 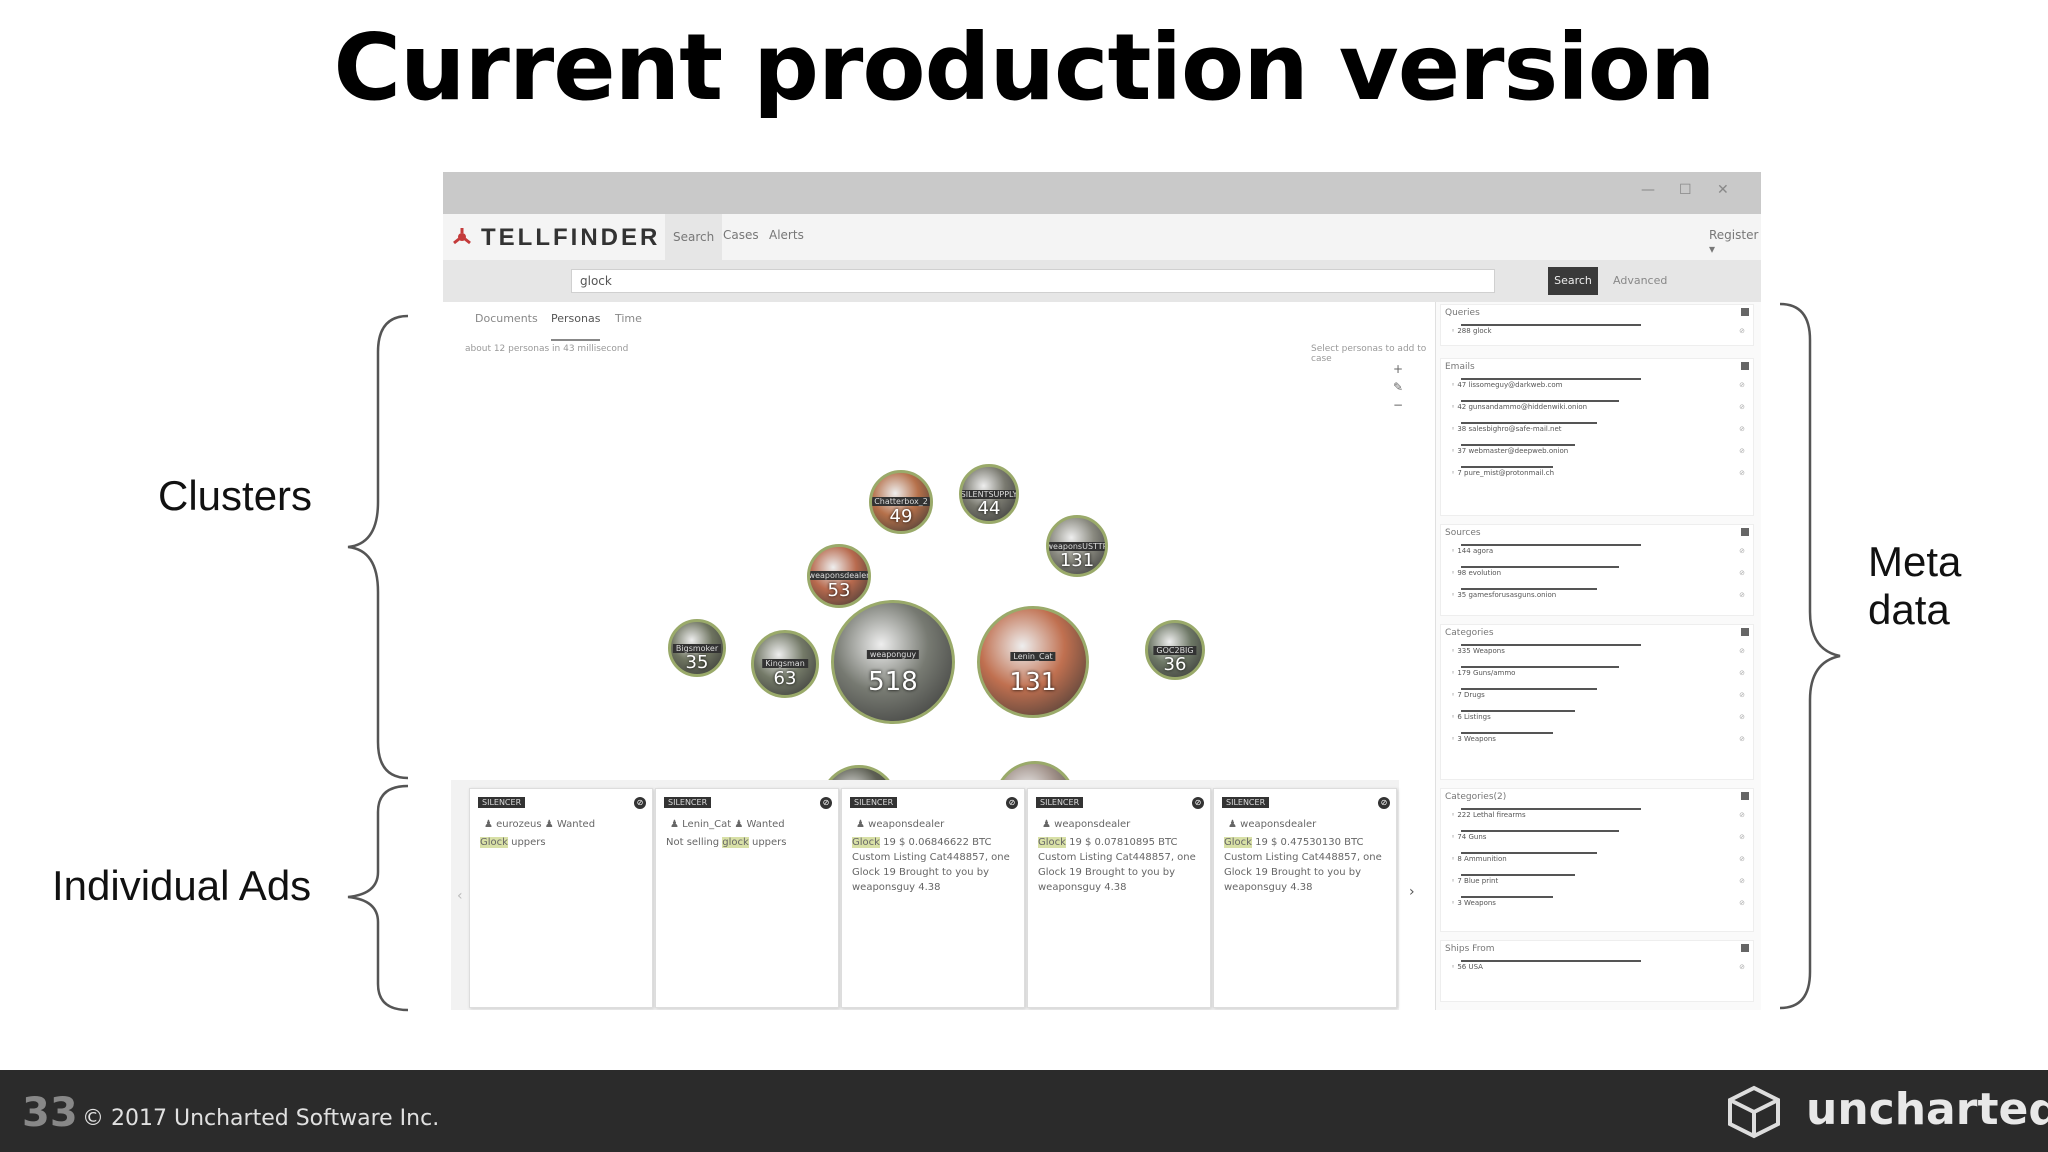 What do you see at coordinates (628, 318) in the screenshot?
I see `tab-time: Time` at bounding box center [628, 318].